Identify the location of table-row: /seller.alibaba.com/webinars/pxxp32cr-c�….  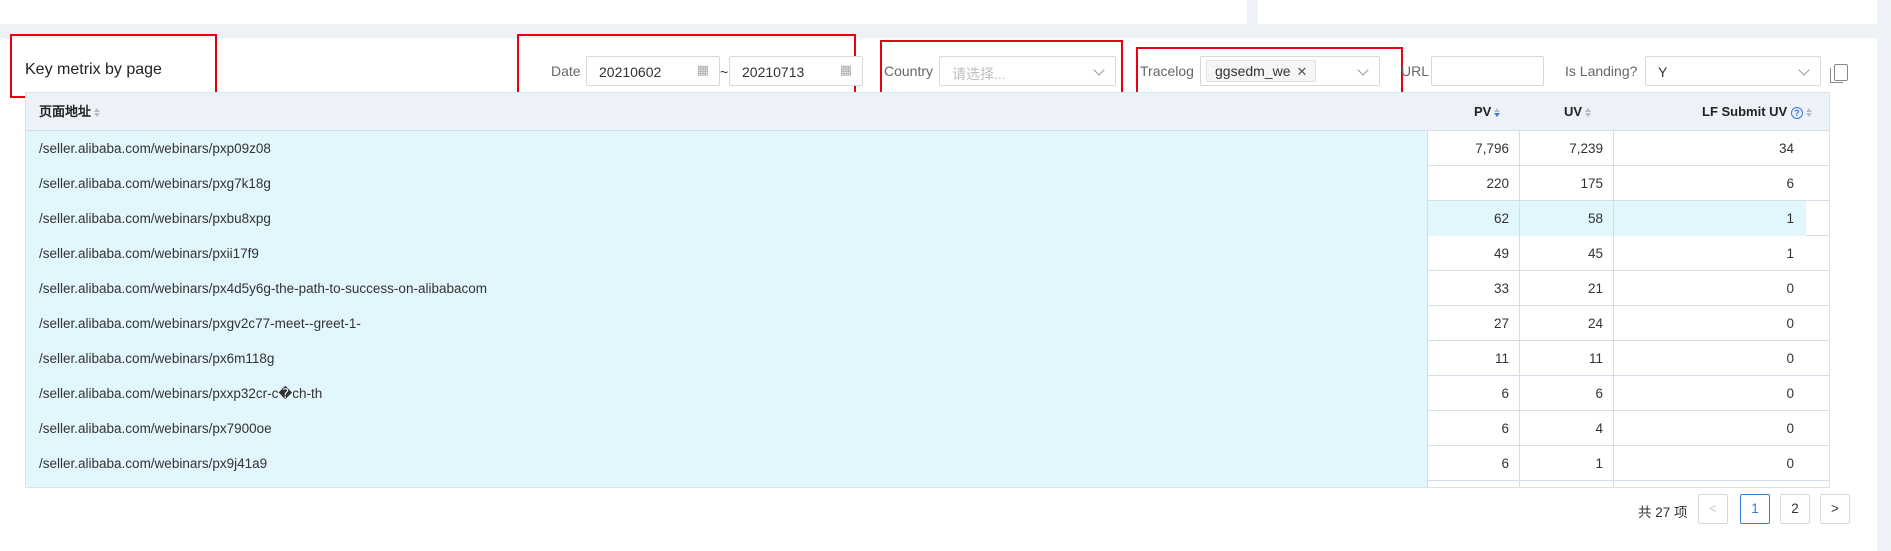
(927, 393).